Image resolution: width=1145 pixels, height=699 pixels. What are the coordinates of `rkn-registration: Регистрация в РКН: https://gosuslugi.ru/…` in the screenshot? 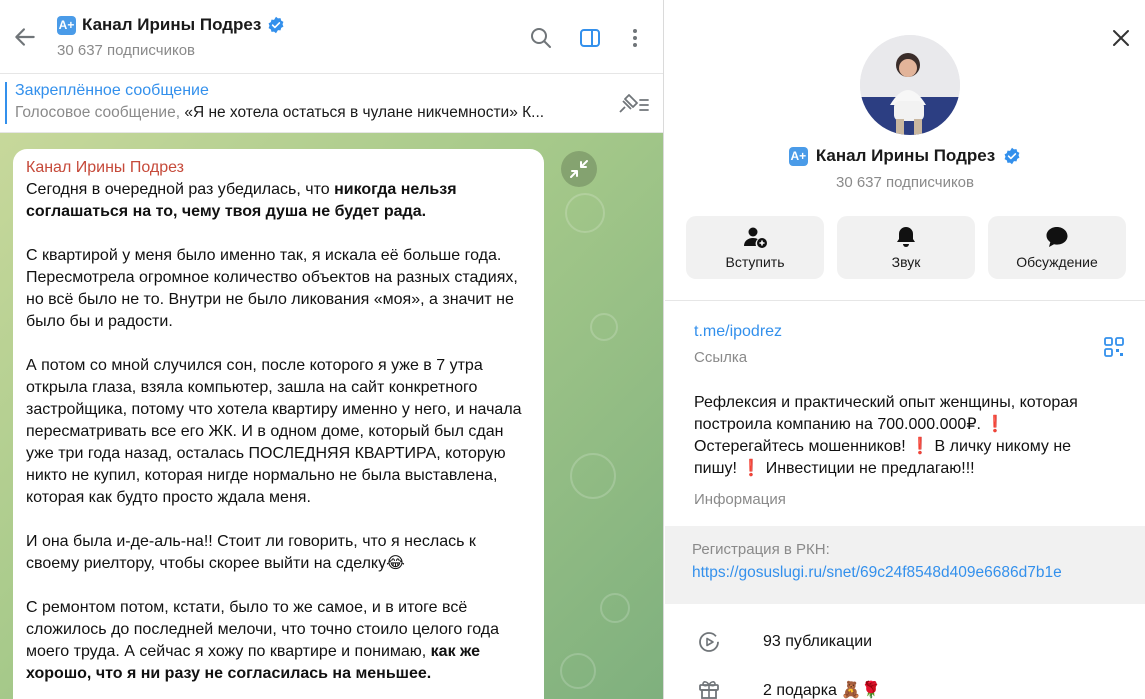 It's located at (905, 565).